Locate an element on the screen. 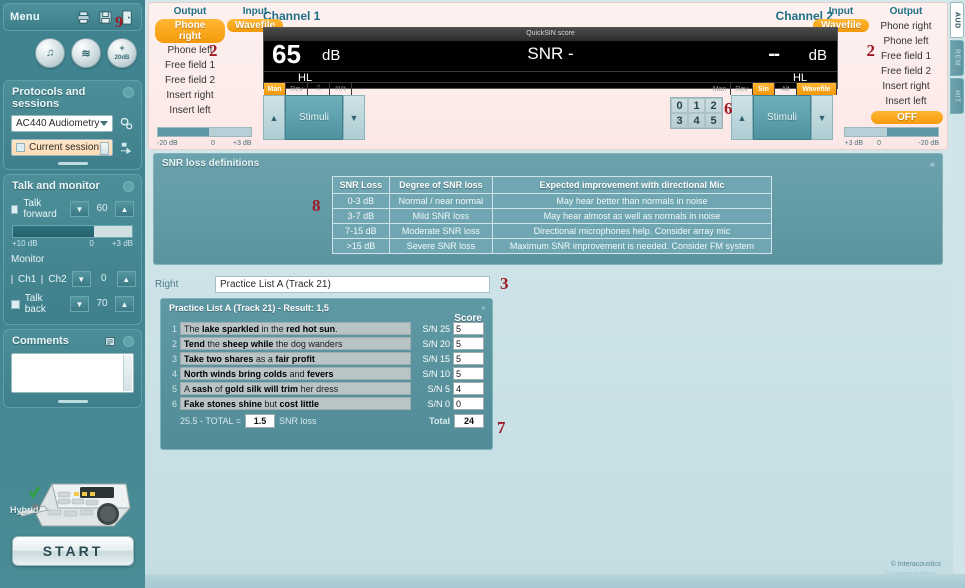 This screenshot has height=588, width=965. channel2-input-head: Input is located at coordinates (841, 11).